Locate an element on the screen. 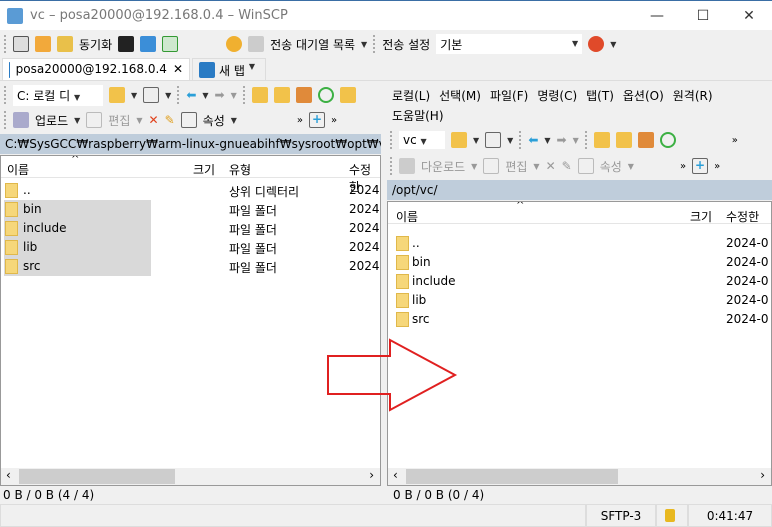  putty-icon is located at coordinates (148, 44).